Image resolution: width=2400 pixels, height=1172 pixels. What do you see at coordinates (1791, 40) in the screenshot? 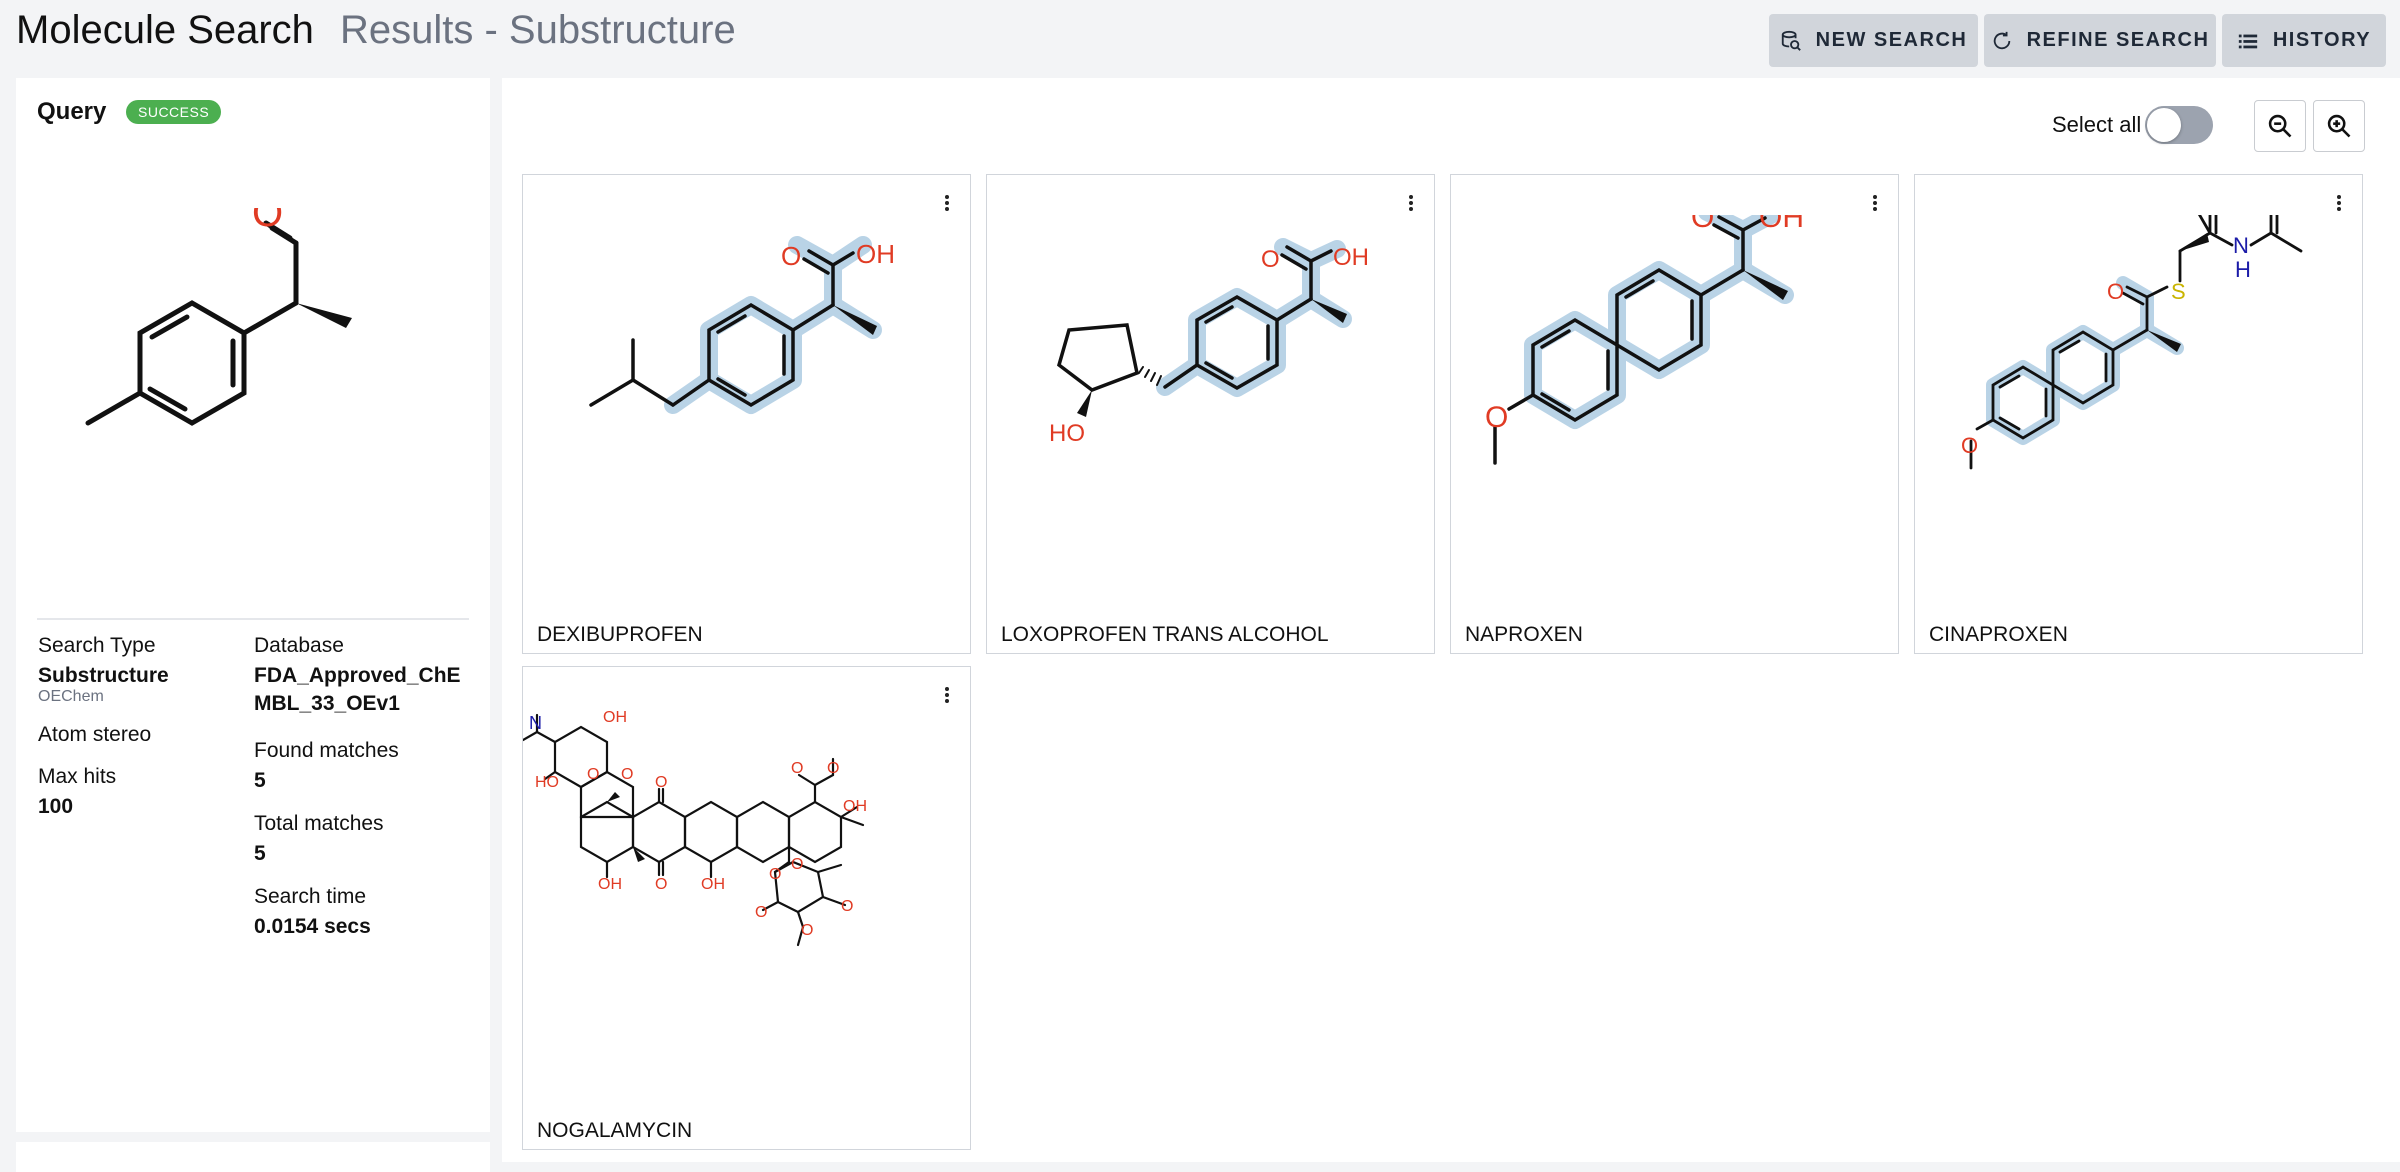
I see `search-db-icon` at bounding box center [1791, 40].